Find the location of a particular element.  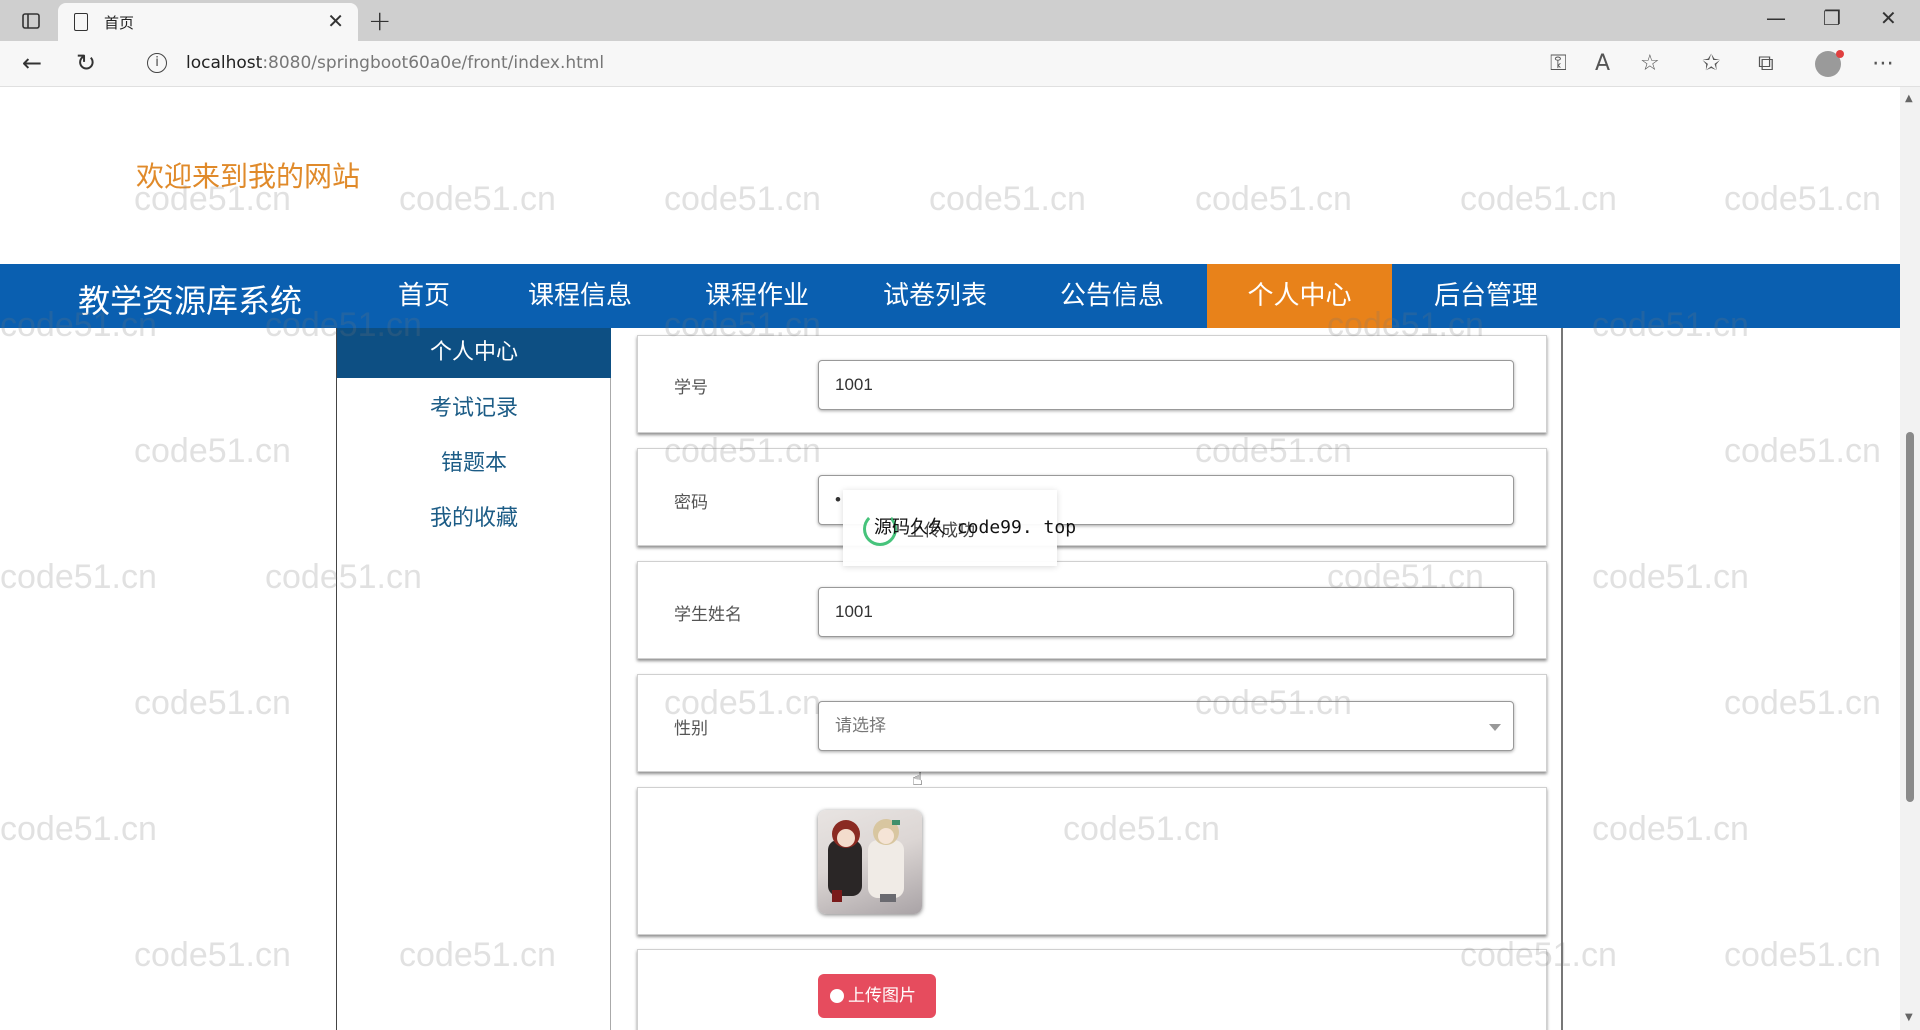

sidebar-item-wrong-questions: 错题本 is located at coordinates (474, 461).